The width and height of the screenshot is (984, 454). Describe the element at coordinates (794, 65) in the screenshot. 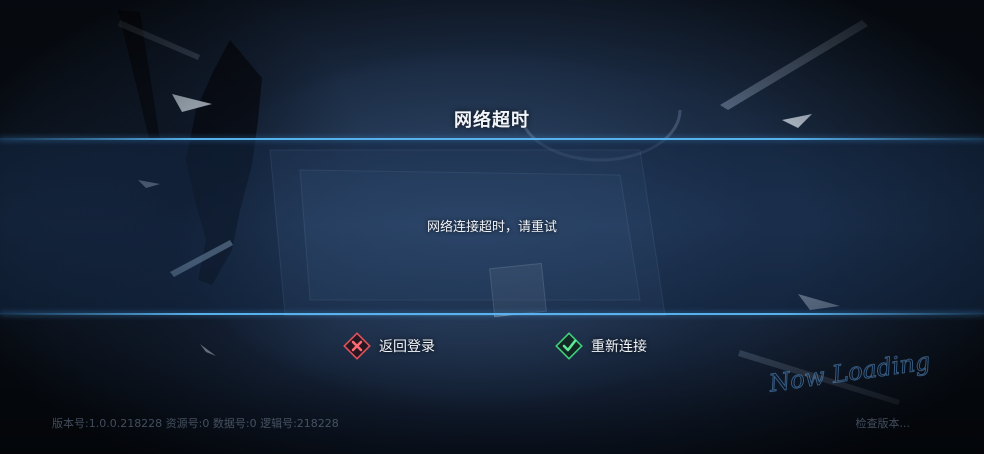

I see `light-streak` at that location.